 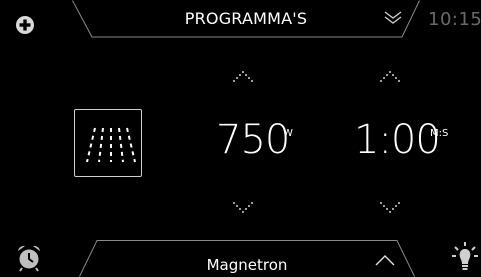 What do you see at coordinates (247, 265) in the screenshot?
I see `function-title: Magnetron` at bounding box center [247, 265].